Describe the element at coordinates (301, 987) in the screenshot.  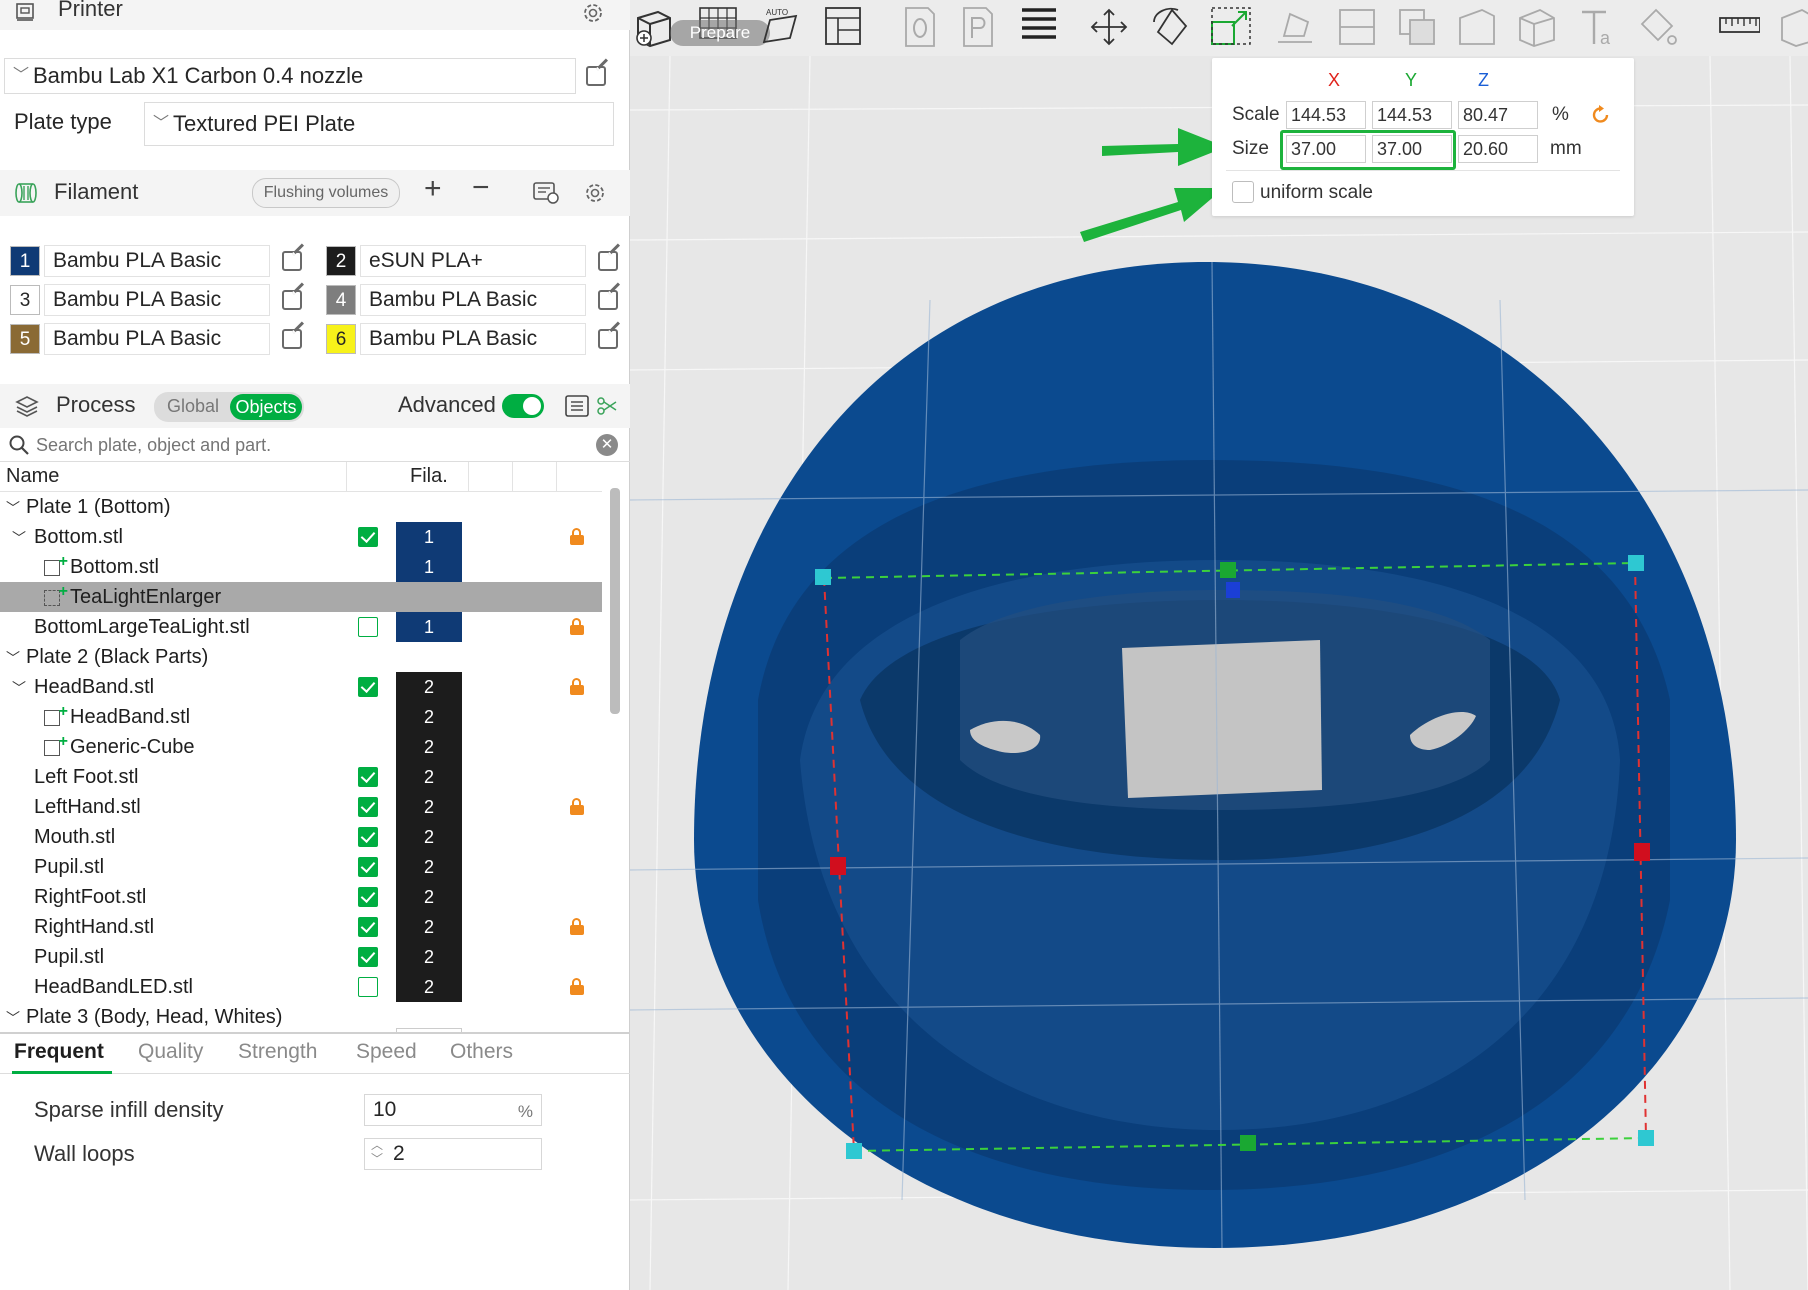
I see `tree-row: HeadBandLED.stl 2` at that location.